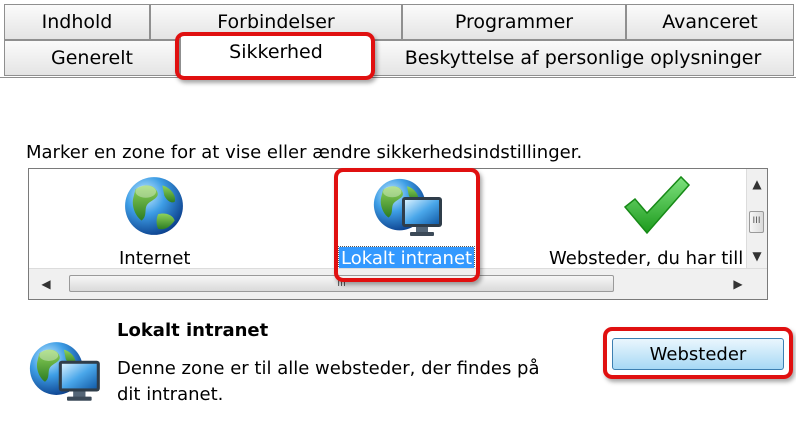 This screenshot has width=796, height=426. Describe the element at coordinates (46, 284) in the screenshot. I see `scroll-left-icon: ◀` at that location.